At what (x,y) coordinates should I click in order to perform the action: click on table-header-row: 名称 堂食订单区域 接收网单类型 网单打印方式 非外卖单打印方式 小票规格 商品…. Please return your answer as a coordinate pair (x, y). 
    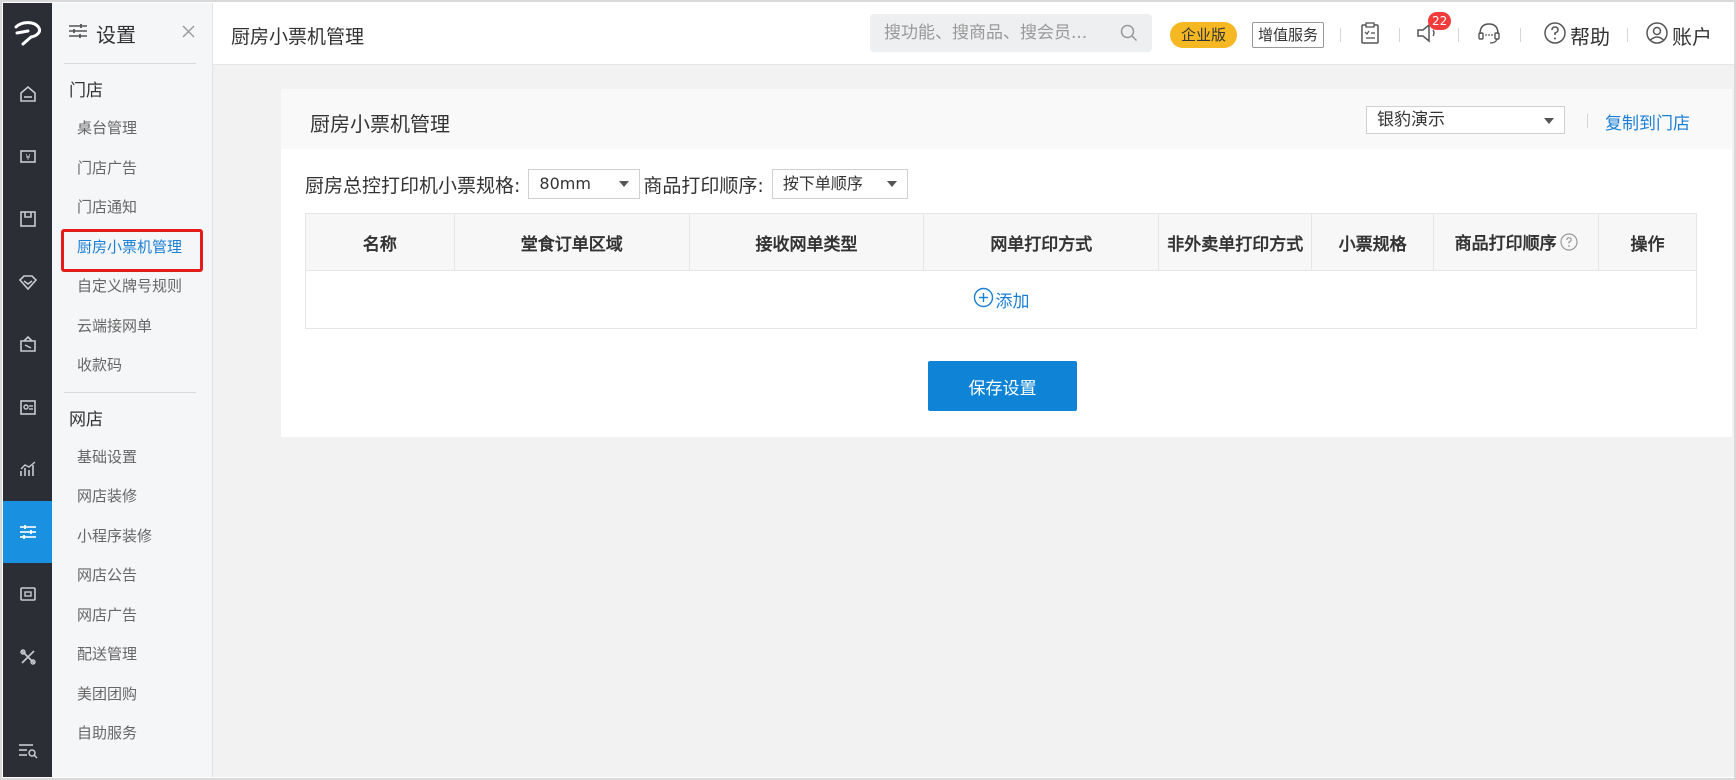
    Looking at the image, I should click on (1001, 242).